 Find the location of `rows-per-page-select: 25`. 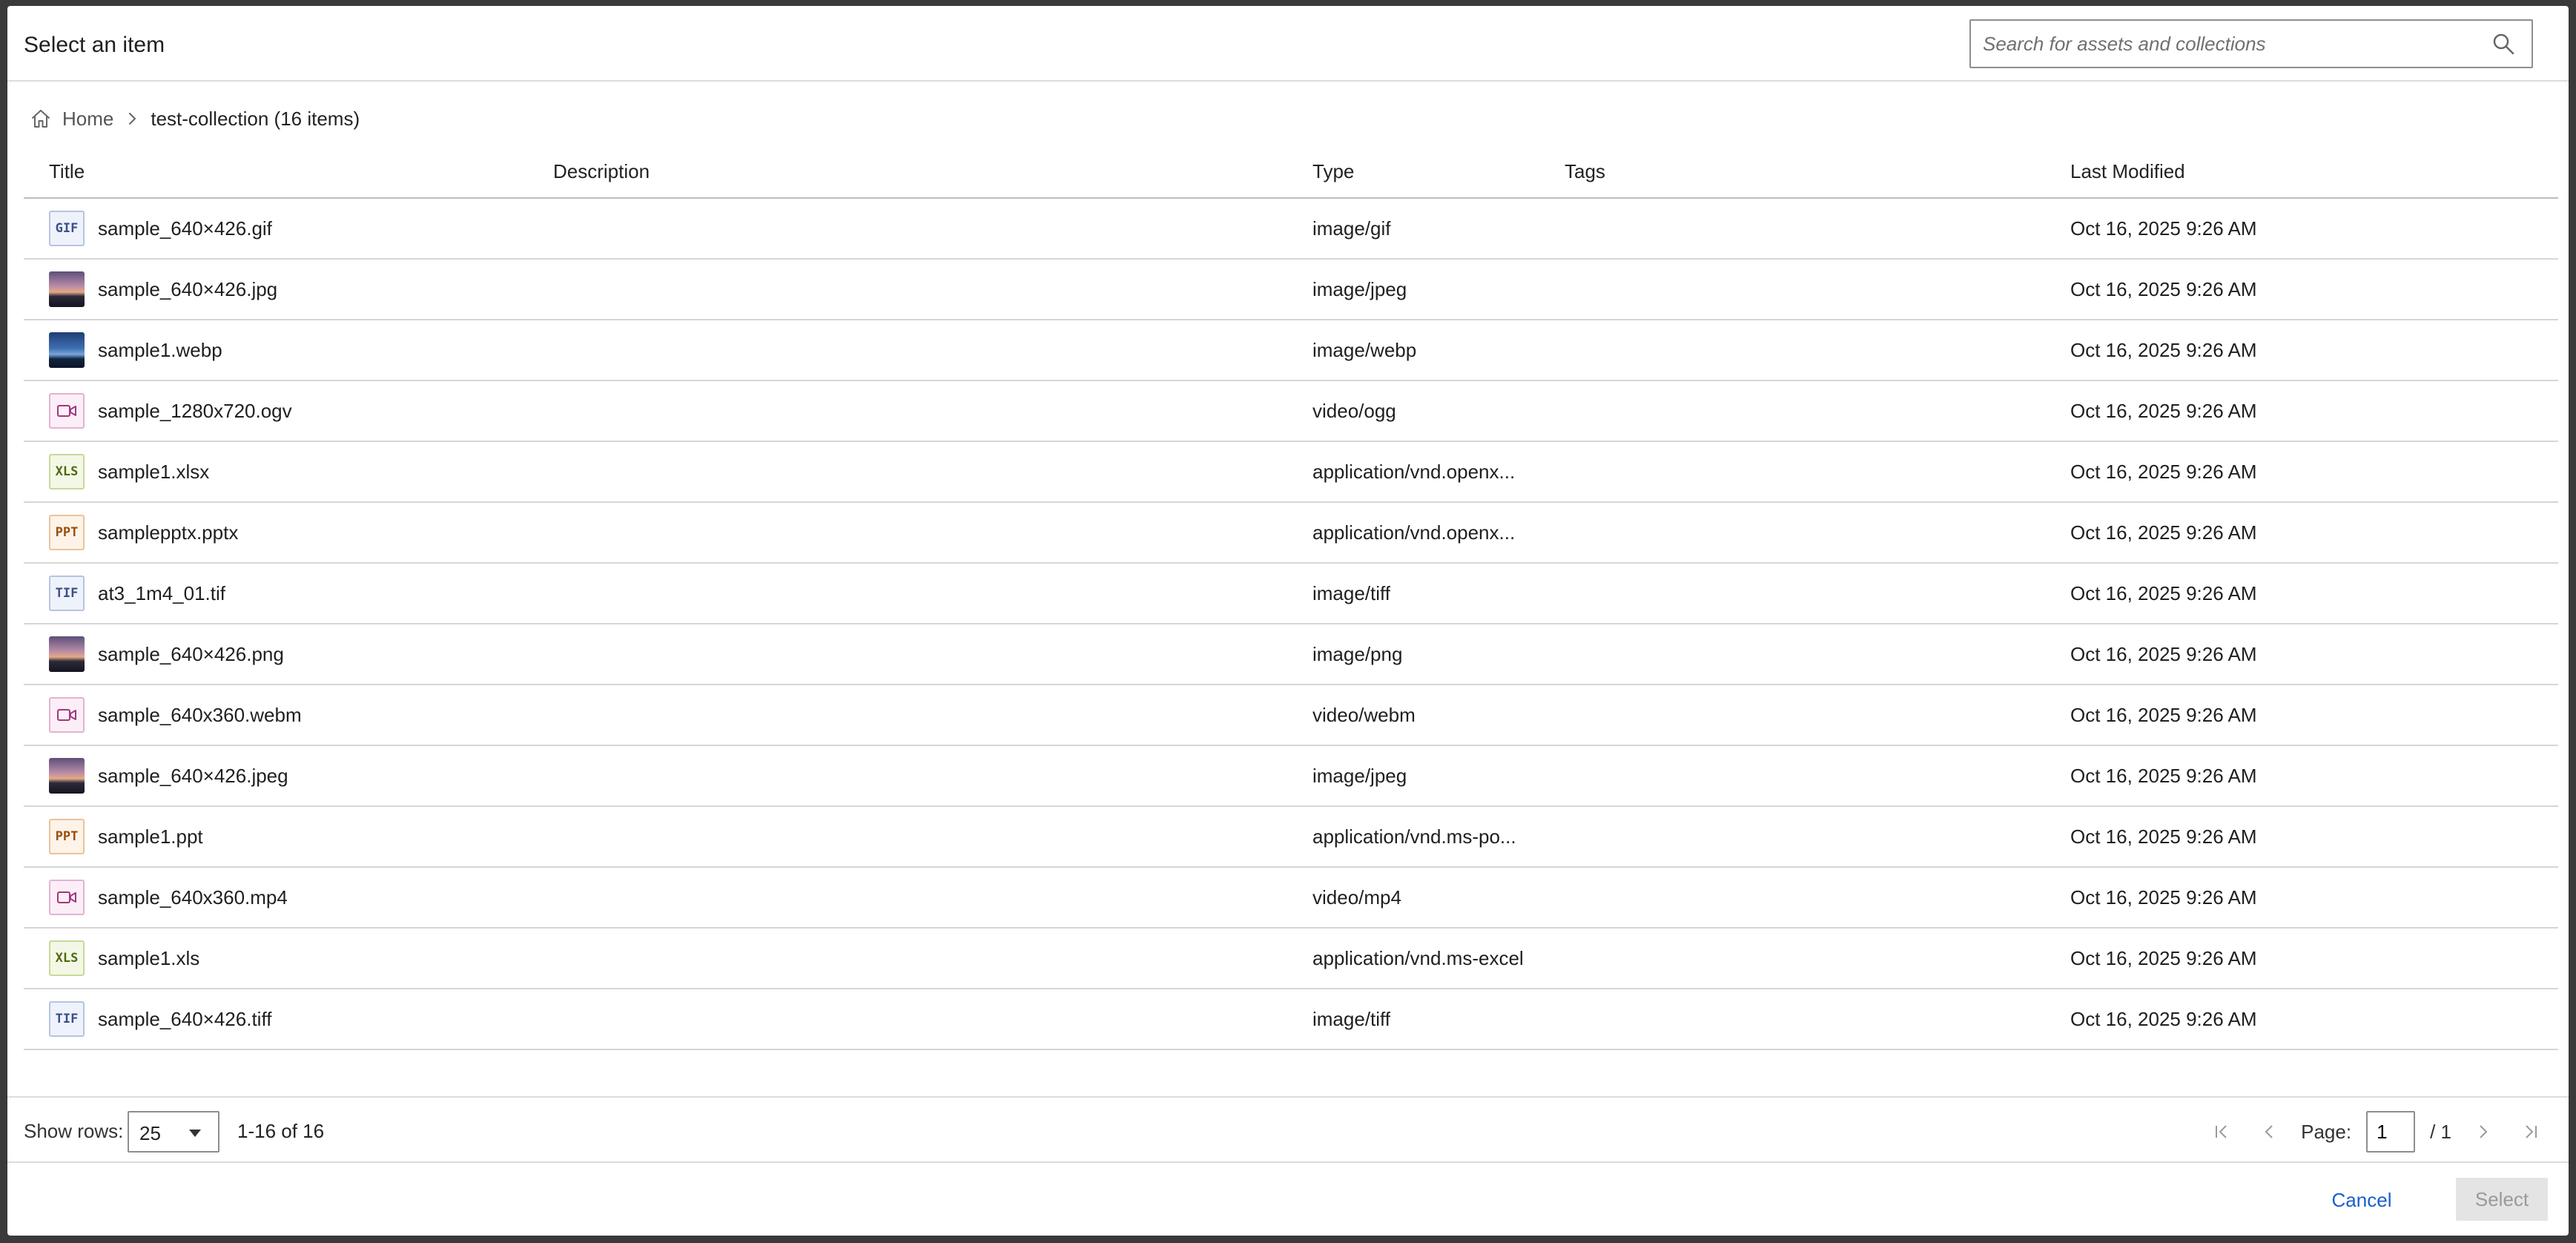

rows-per-page-select: 25 is located at coordinates (173, 1132).